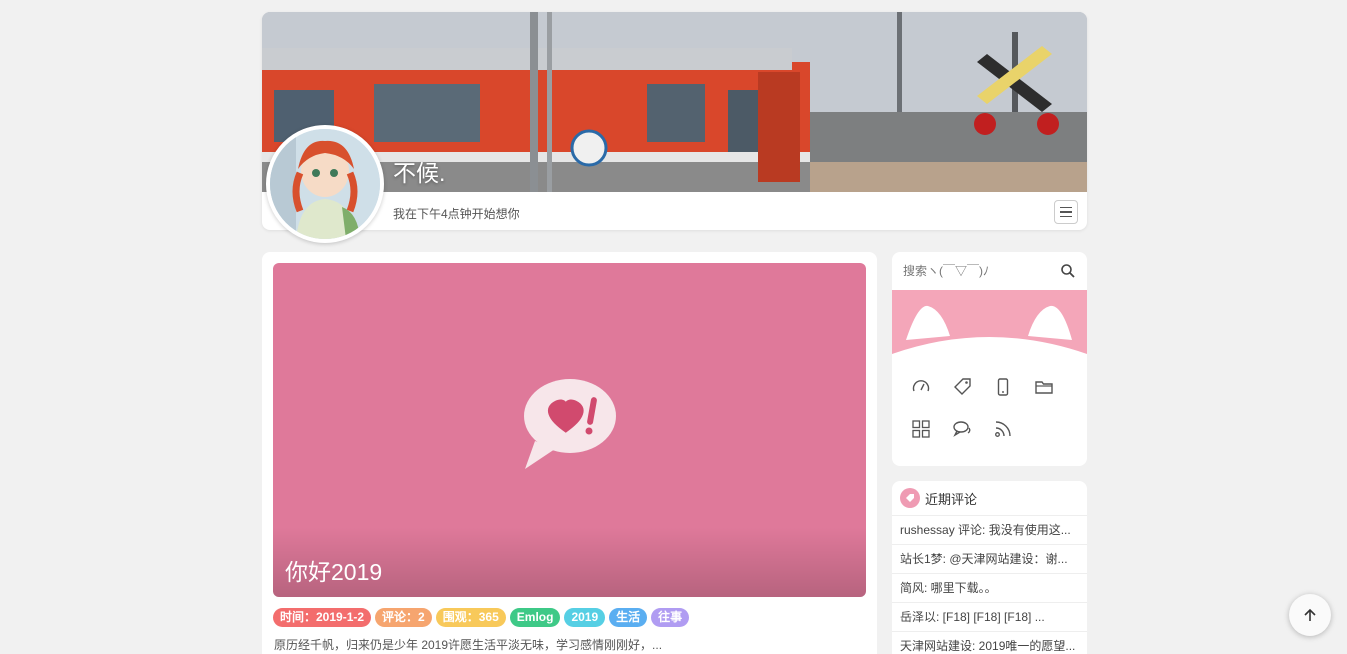 Image resolution: width=1347 pixels, height=654 pixels. I want to click on comments-badge-icon, so click(910, 498).